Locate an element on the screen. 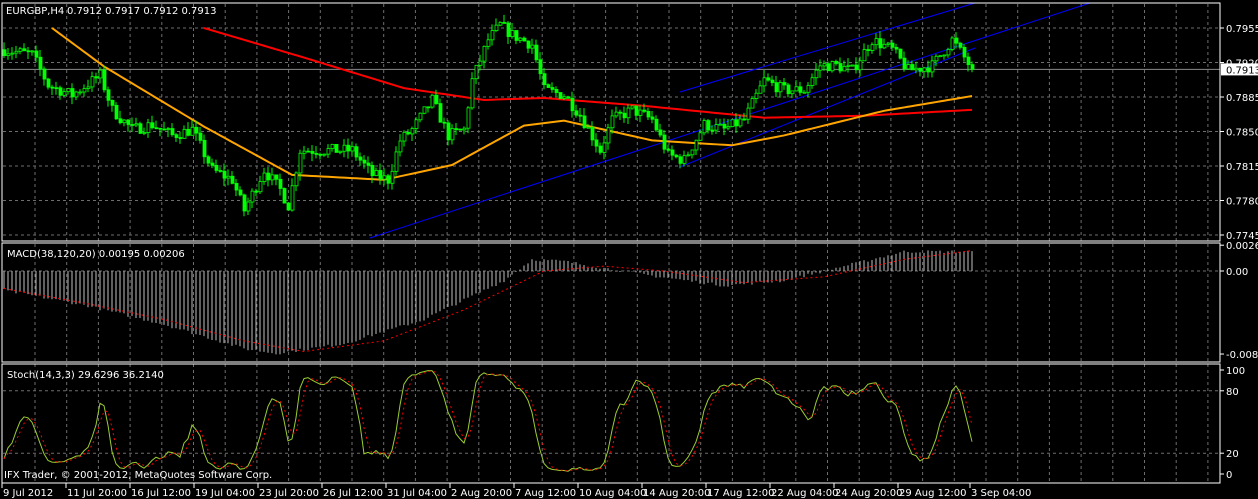 Image resolution: width=1258 pixels, height=499 pixels. time-axis-label: 14 Aug 20:00 is located at coordinates (676, 493).